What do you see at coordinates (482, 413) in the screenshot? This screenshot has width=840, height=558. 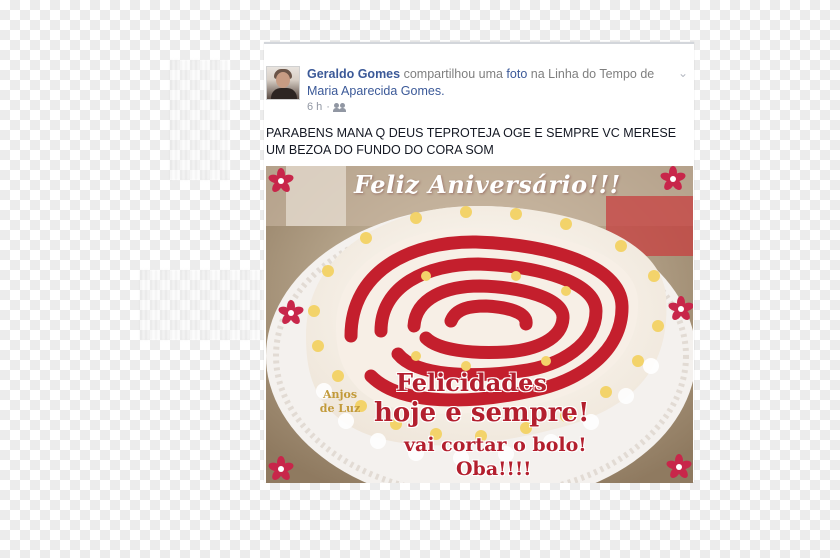 I see `photo-line-hoje: hoje e sempre!` at bounding box center [482, 413].